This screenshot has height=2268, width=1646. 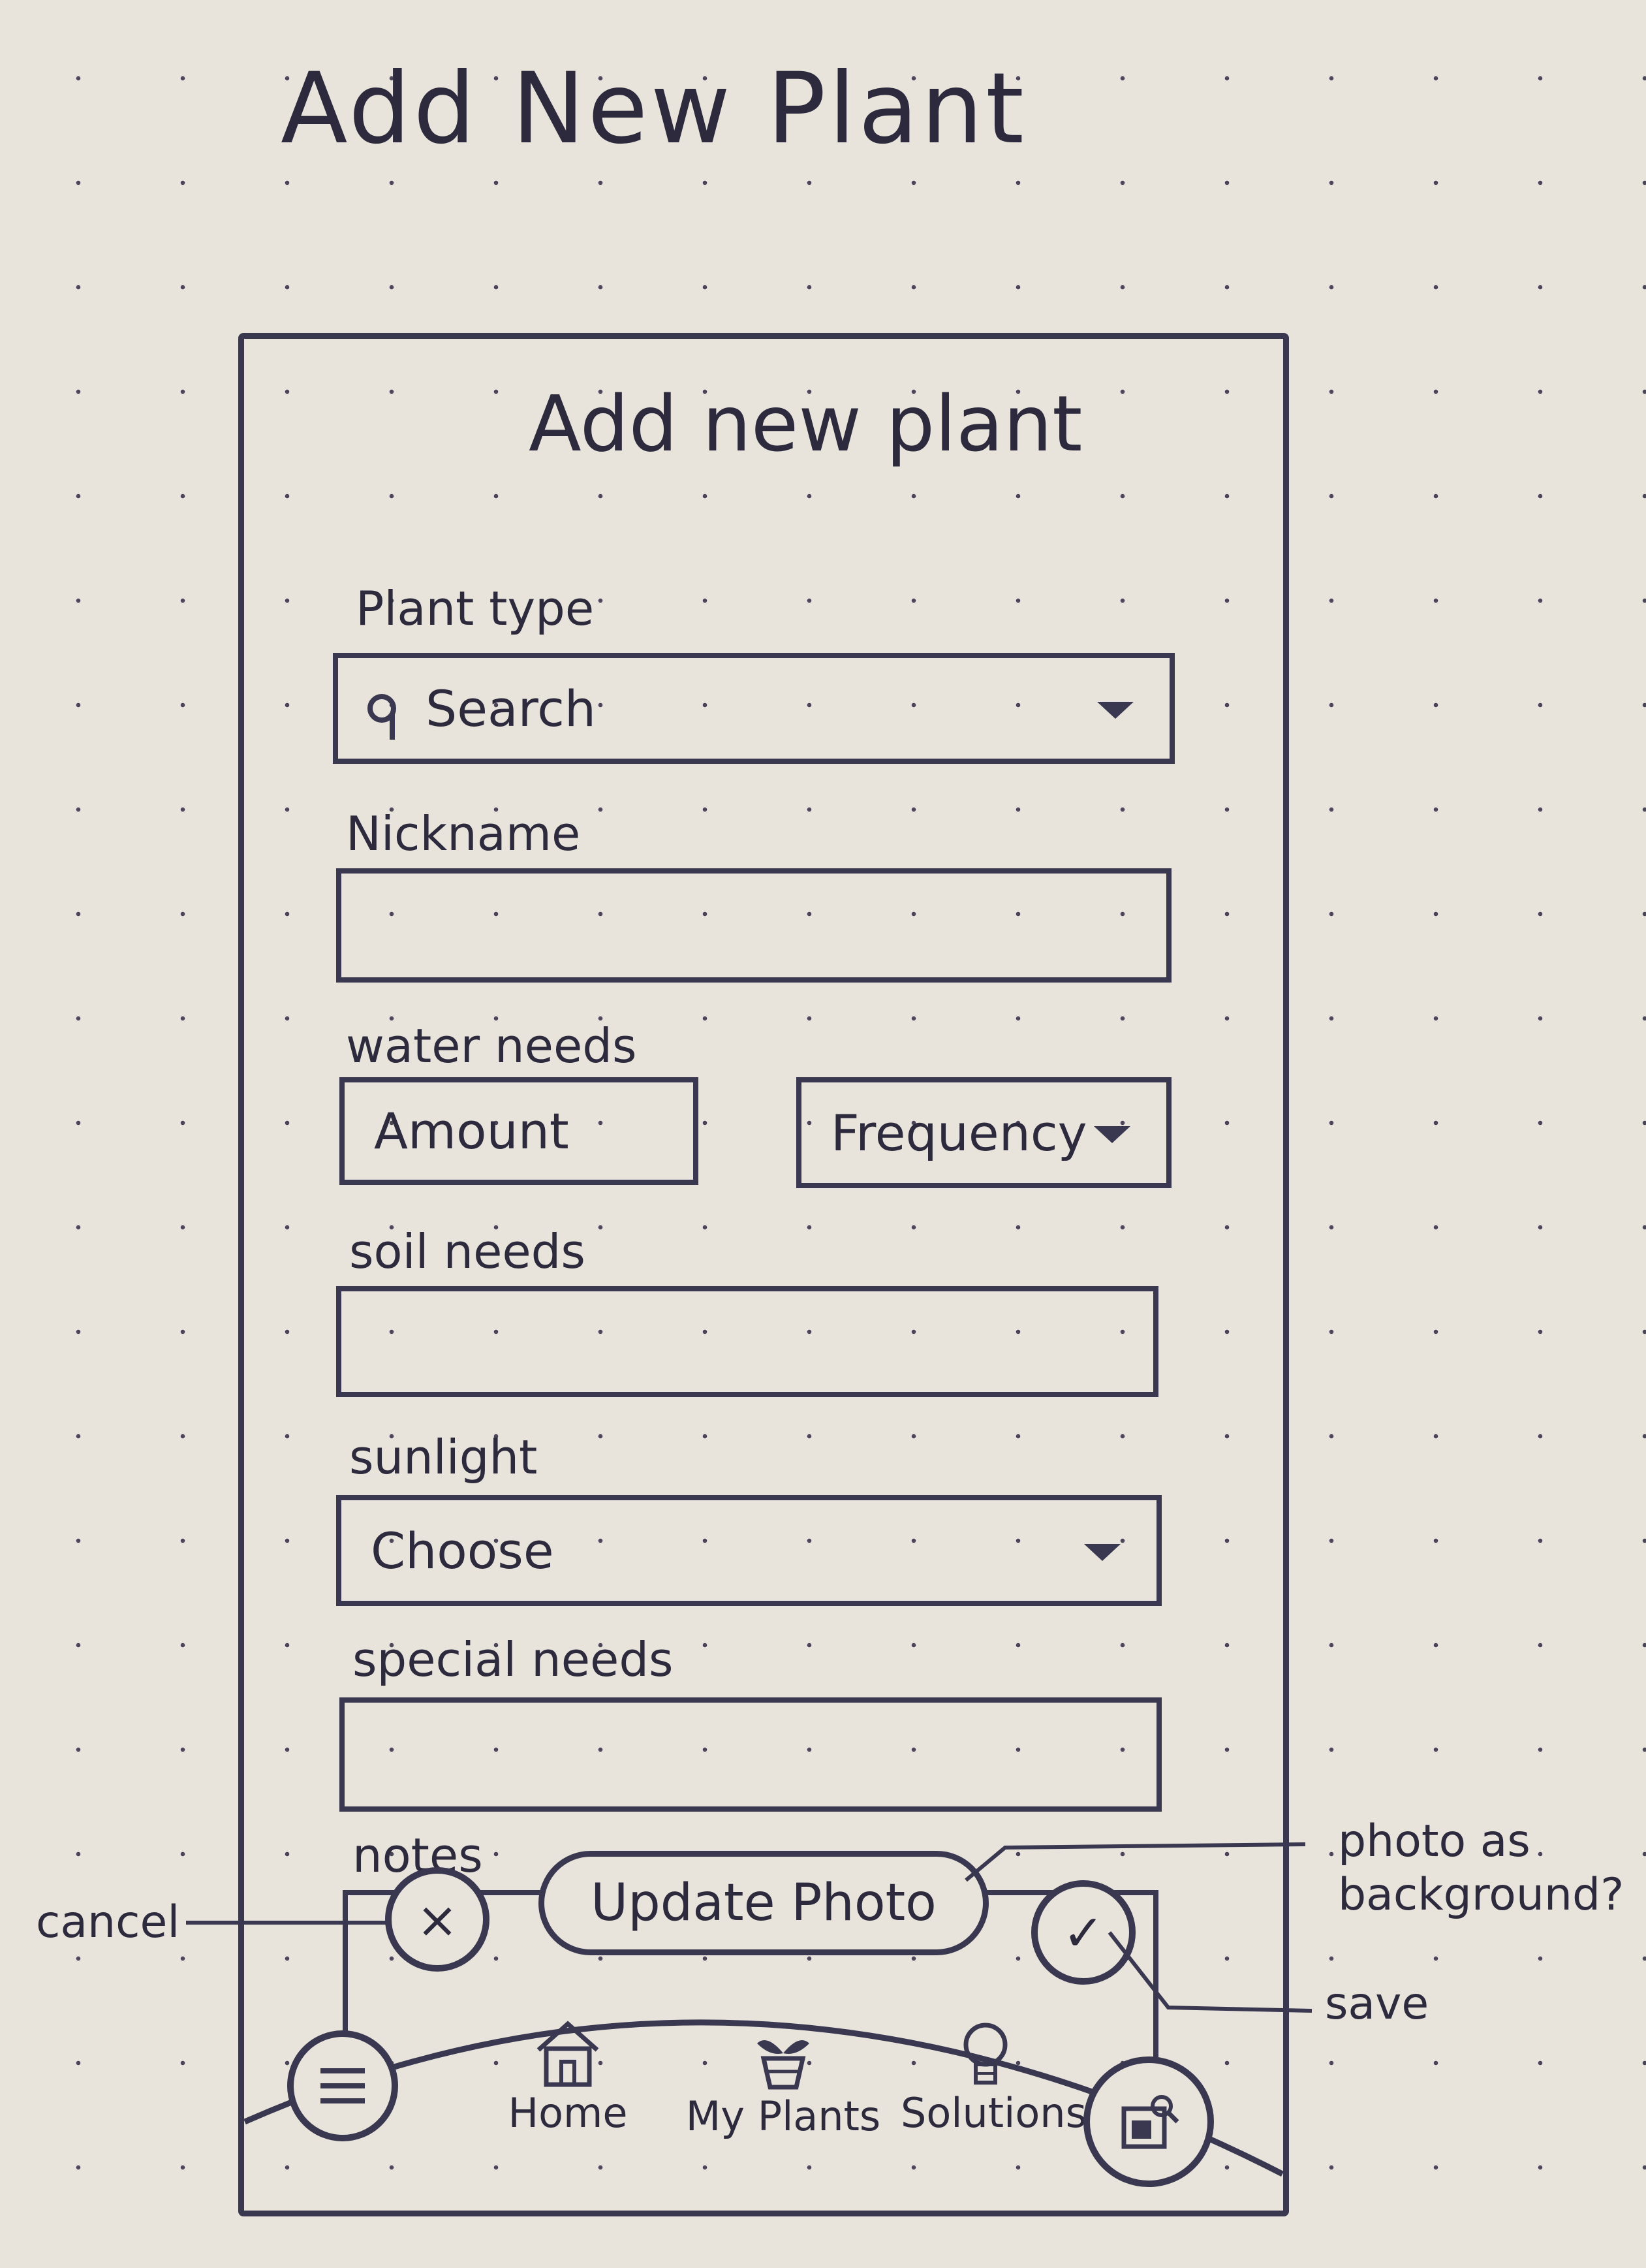 I want to click on annotation-leaders, so click(x=749, y=1928).